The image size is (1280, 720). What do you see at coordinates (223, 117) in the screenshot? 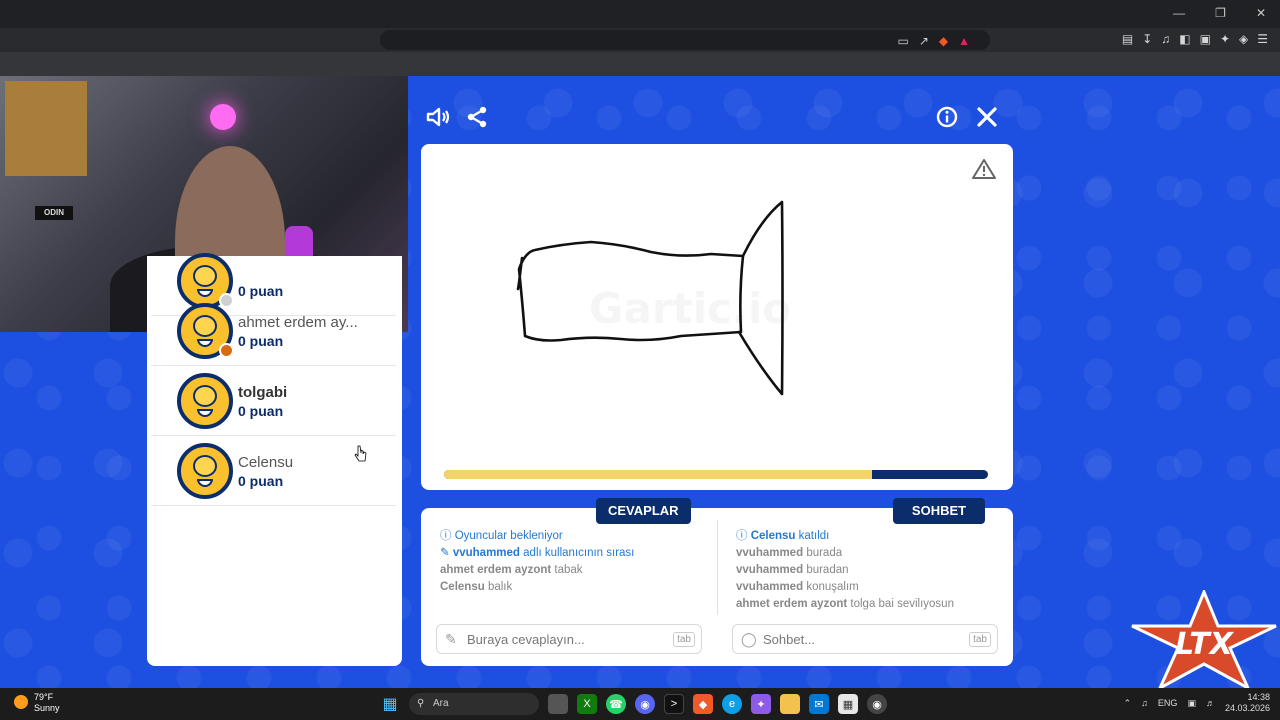
I see `ring-light` at bounding box center [223, 117].